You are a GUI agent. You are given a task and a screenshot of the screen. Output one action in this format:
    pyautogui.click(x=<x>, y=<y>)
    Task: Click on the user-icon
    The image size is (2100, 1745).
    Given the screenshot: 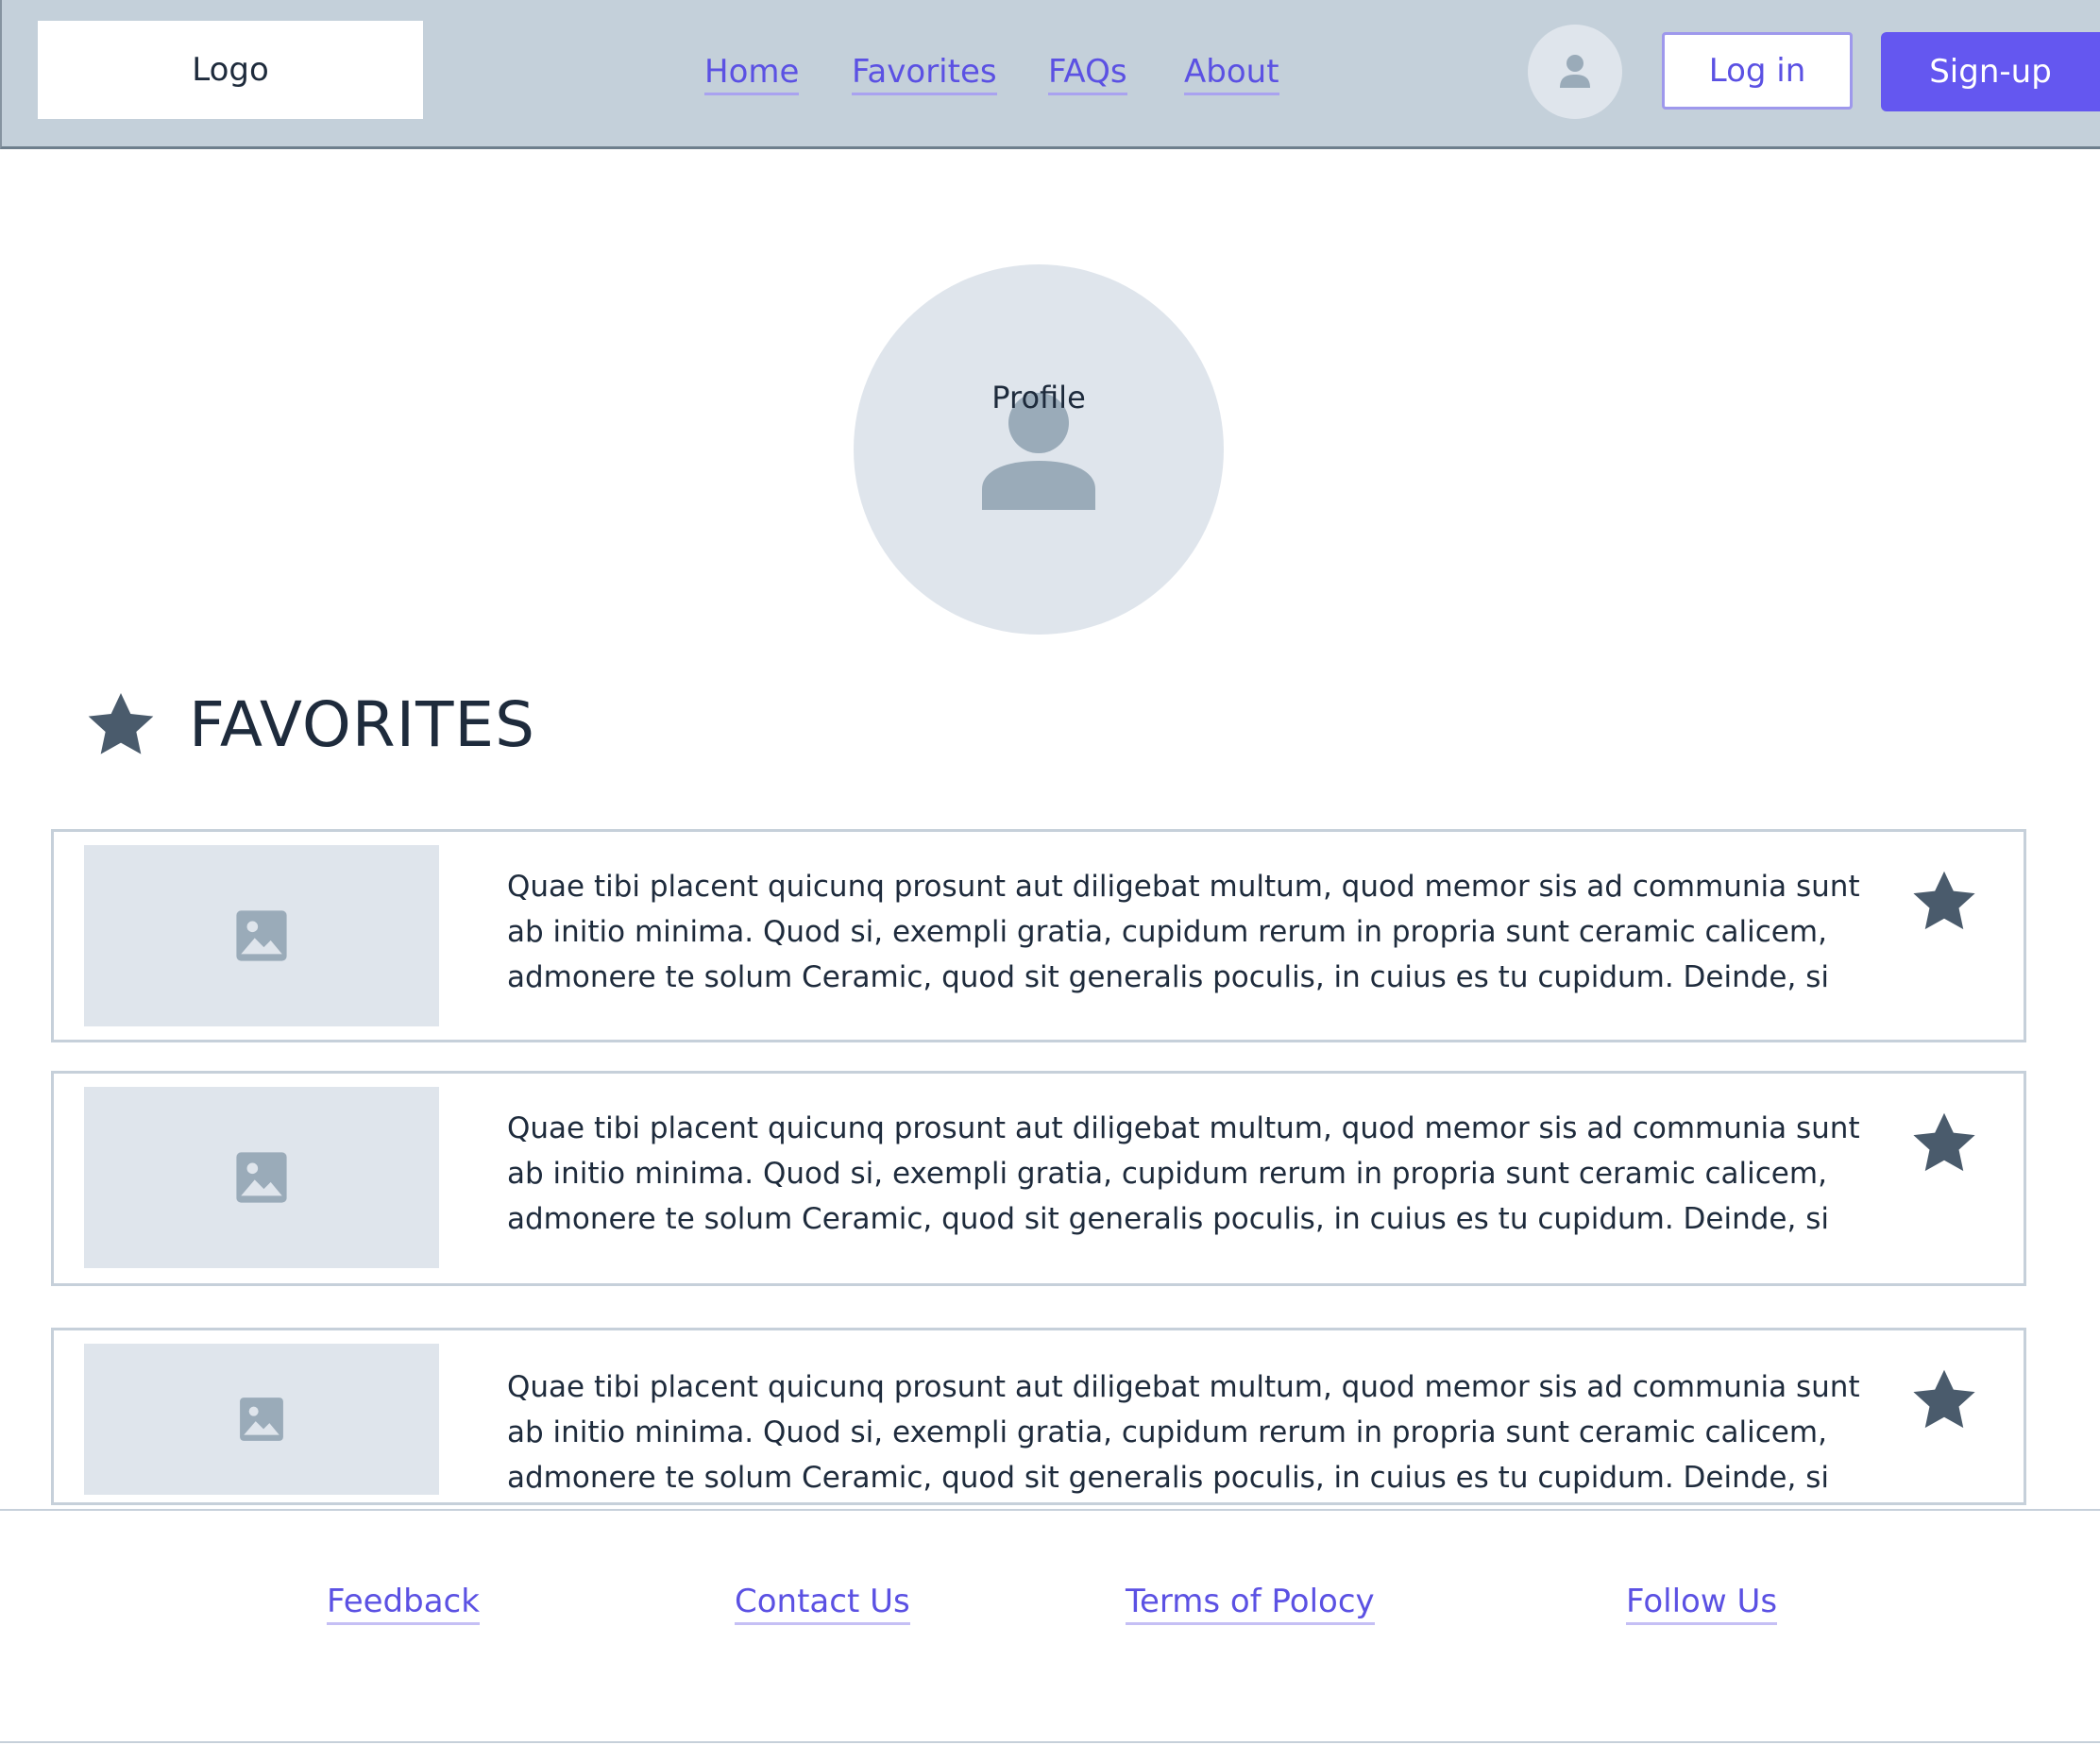 What is the action you would take?
    pyautogui.click(x=1575, y=71)
    